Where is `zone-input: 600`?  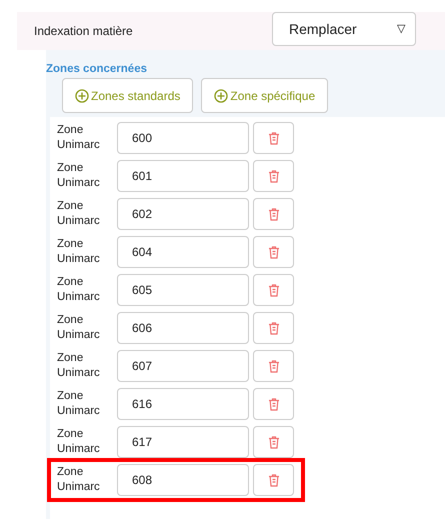
zone-input: 600 is located at coordinates (183, 138).